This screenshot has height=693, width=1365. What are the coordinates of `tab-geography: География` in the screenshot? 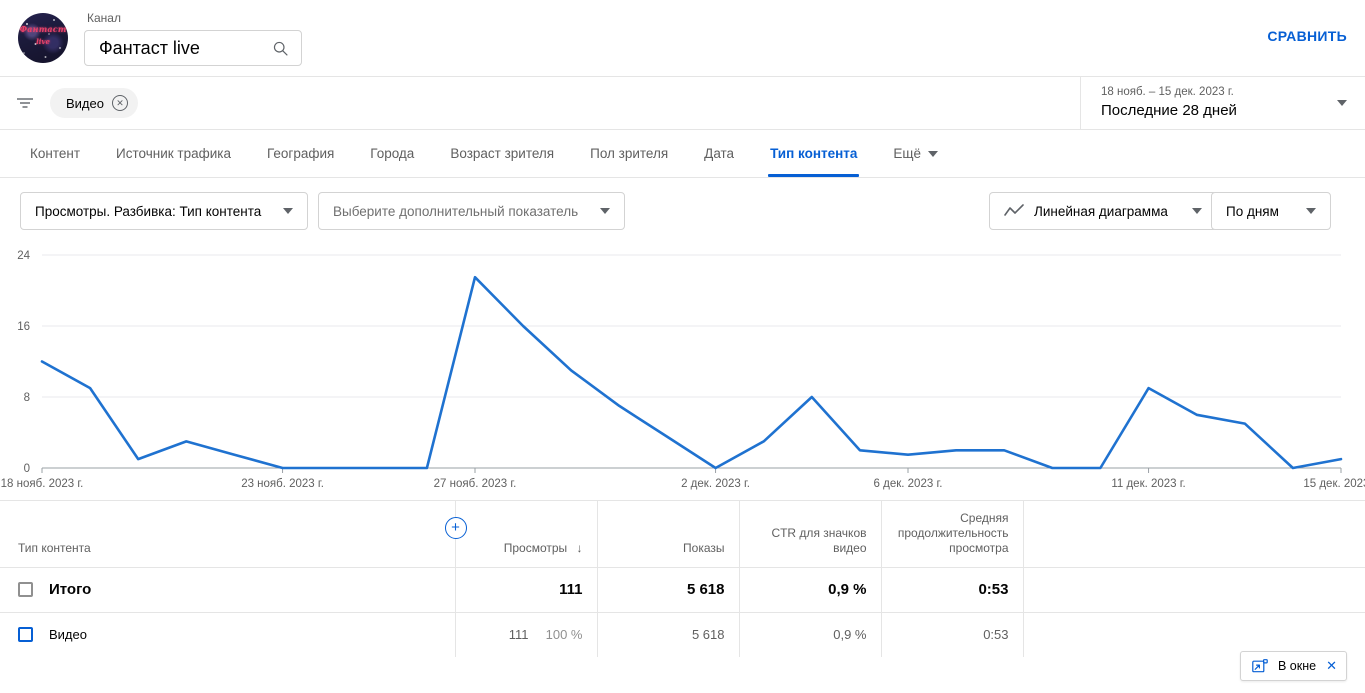 It's located at (300, 153).